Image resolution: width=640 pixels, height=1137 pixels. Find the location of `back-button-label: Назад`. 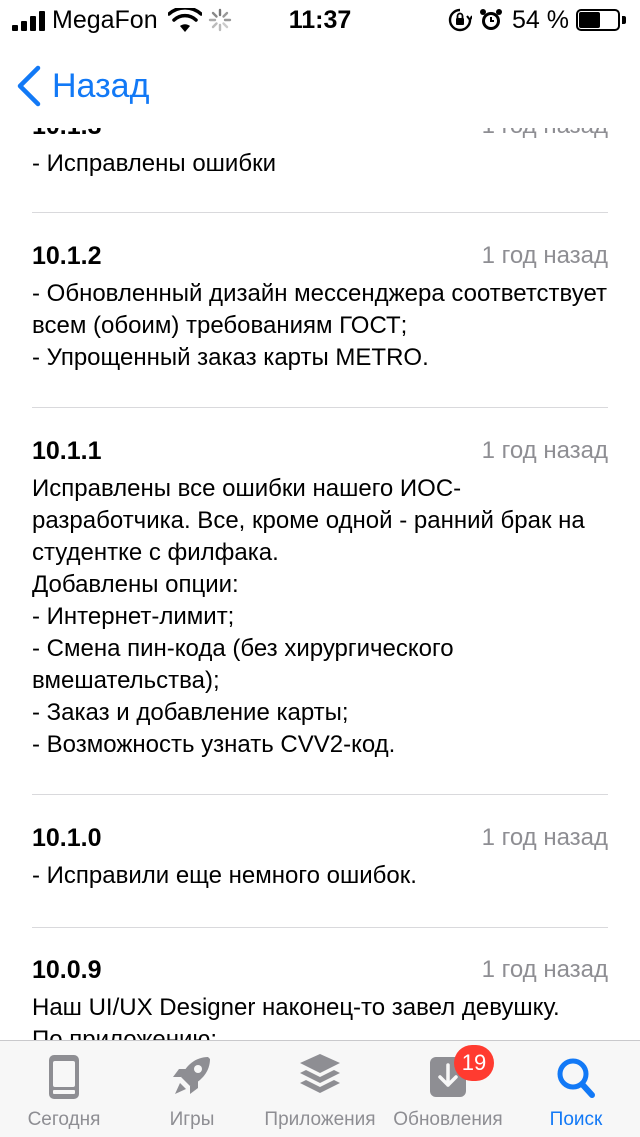

back-button-label: Назад is located at coordinates (101, 85).